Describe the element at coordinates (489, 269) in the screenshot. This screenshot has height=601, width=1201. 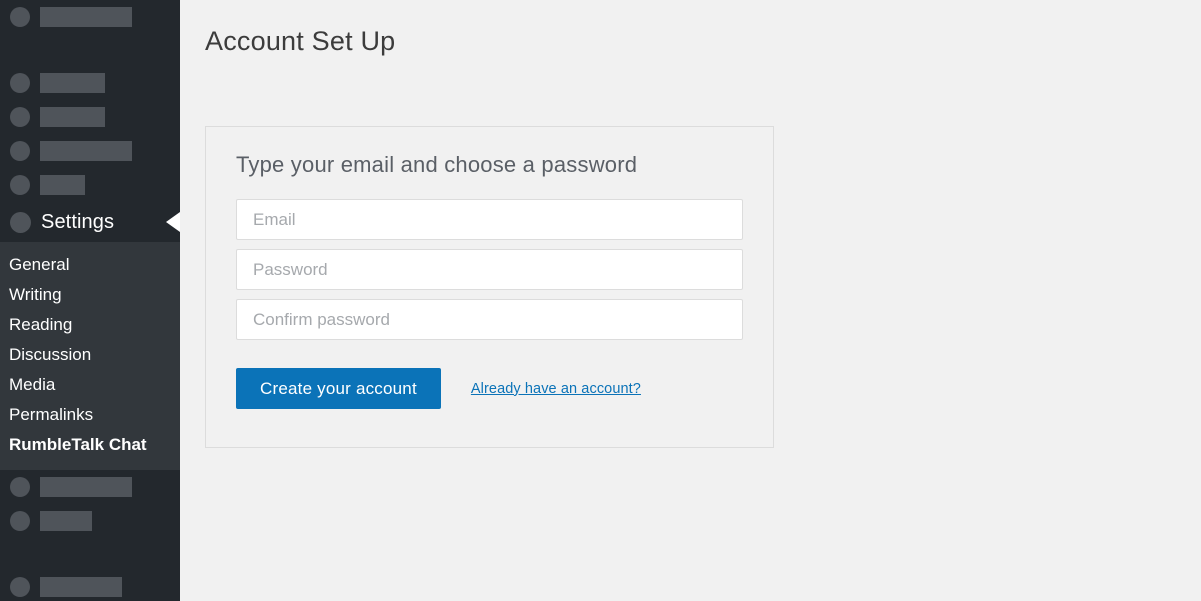
I see `password-input` at that location.